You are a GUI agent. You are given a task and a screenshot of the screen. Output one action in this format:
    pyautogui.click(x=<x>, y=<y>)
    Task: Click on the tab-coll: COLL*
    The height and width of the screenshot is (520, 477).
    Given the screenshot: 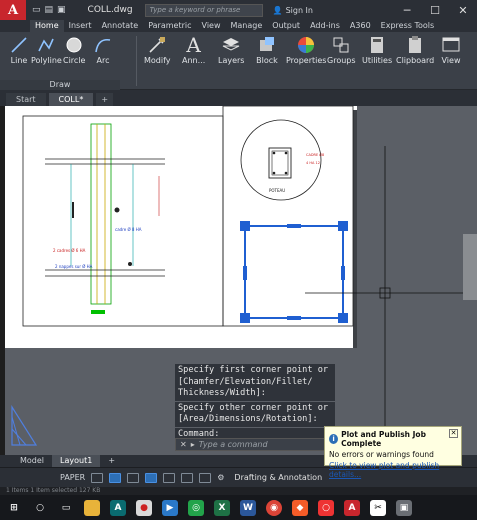 What is the action you would take?
    pyautogui.click(x=71, y=99)
    